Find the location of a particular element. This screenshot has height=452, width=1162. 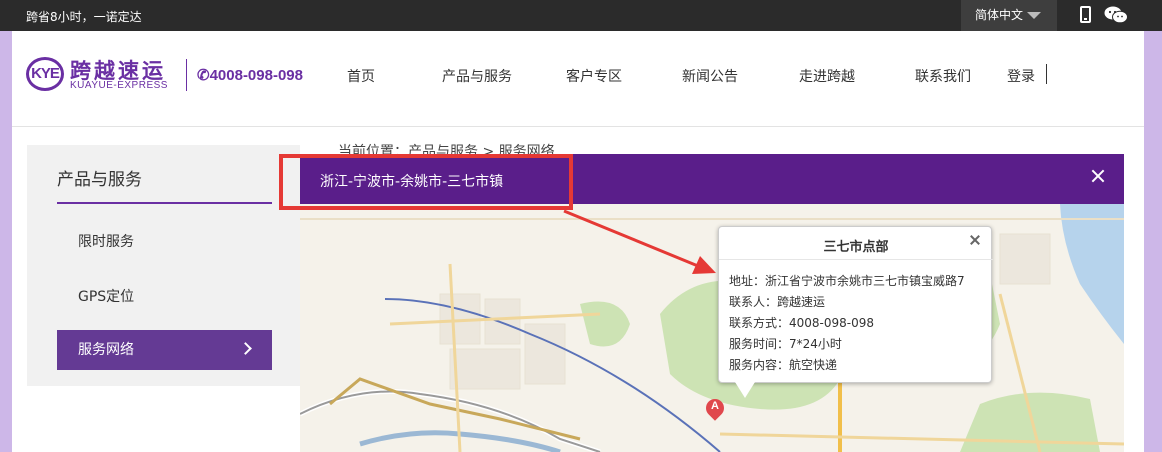

logo-mark: KYE is located at coordinates (45, 74).